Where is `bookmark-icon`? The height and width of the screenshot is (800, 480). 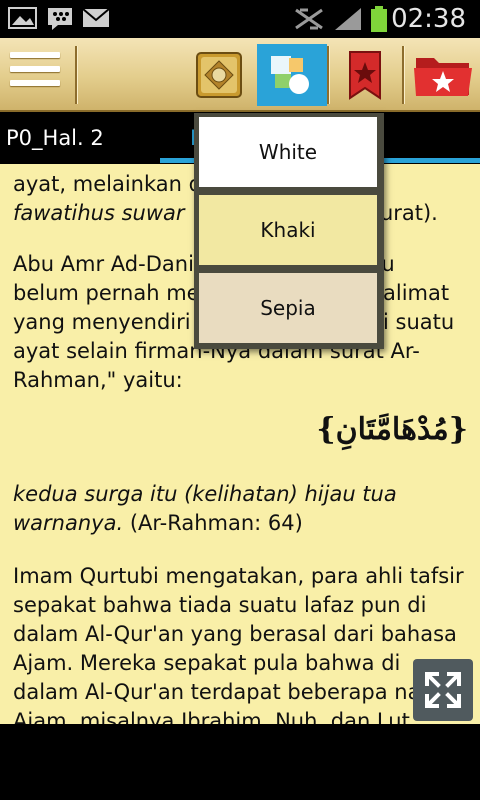
bookmark-icon is located at coordinates (365, 75).